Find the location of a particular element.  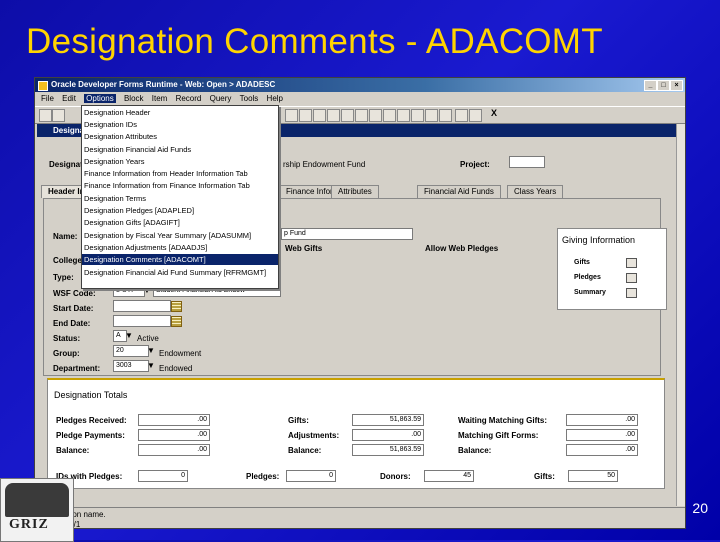

status-lookup-icon: ▼ is located at coordinates (129, 335).